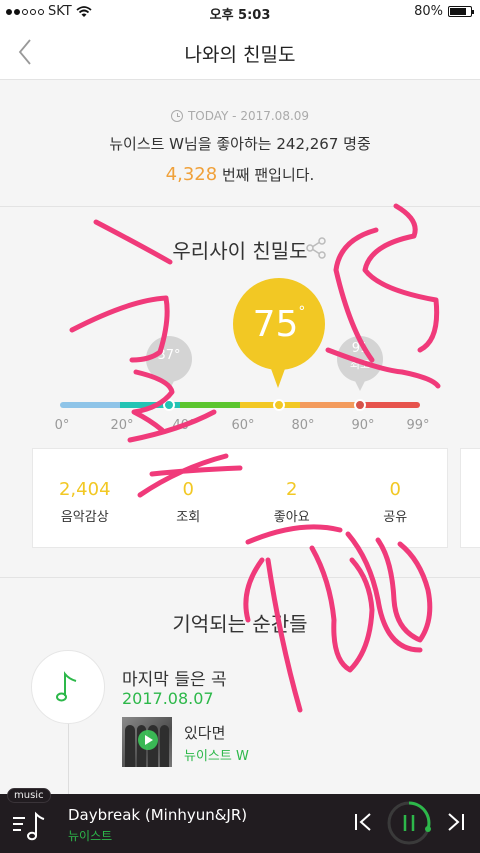 This screenshot has height=853, width=480. I want to click on now-playing-title: Daybreak (Minhyun&JR), so click(157, 815).